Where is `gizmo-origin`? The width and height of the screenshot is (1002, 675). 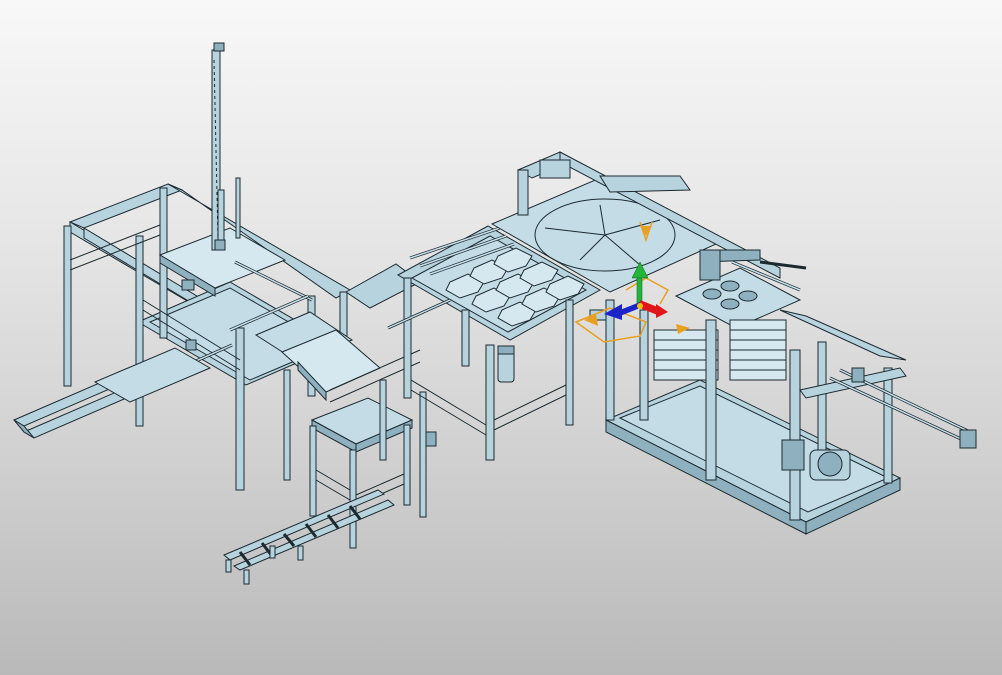 gizmo-origin is located at coordinates (640, 306).